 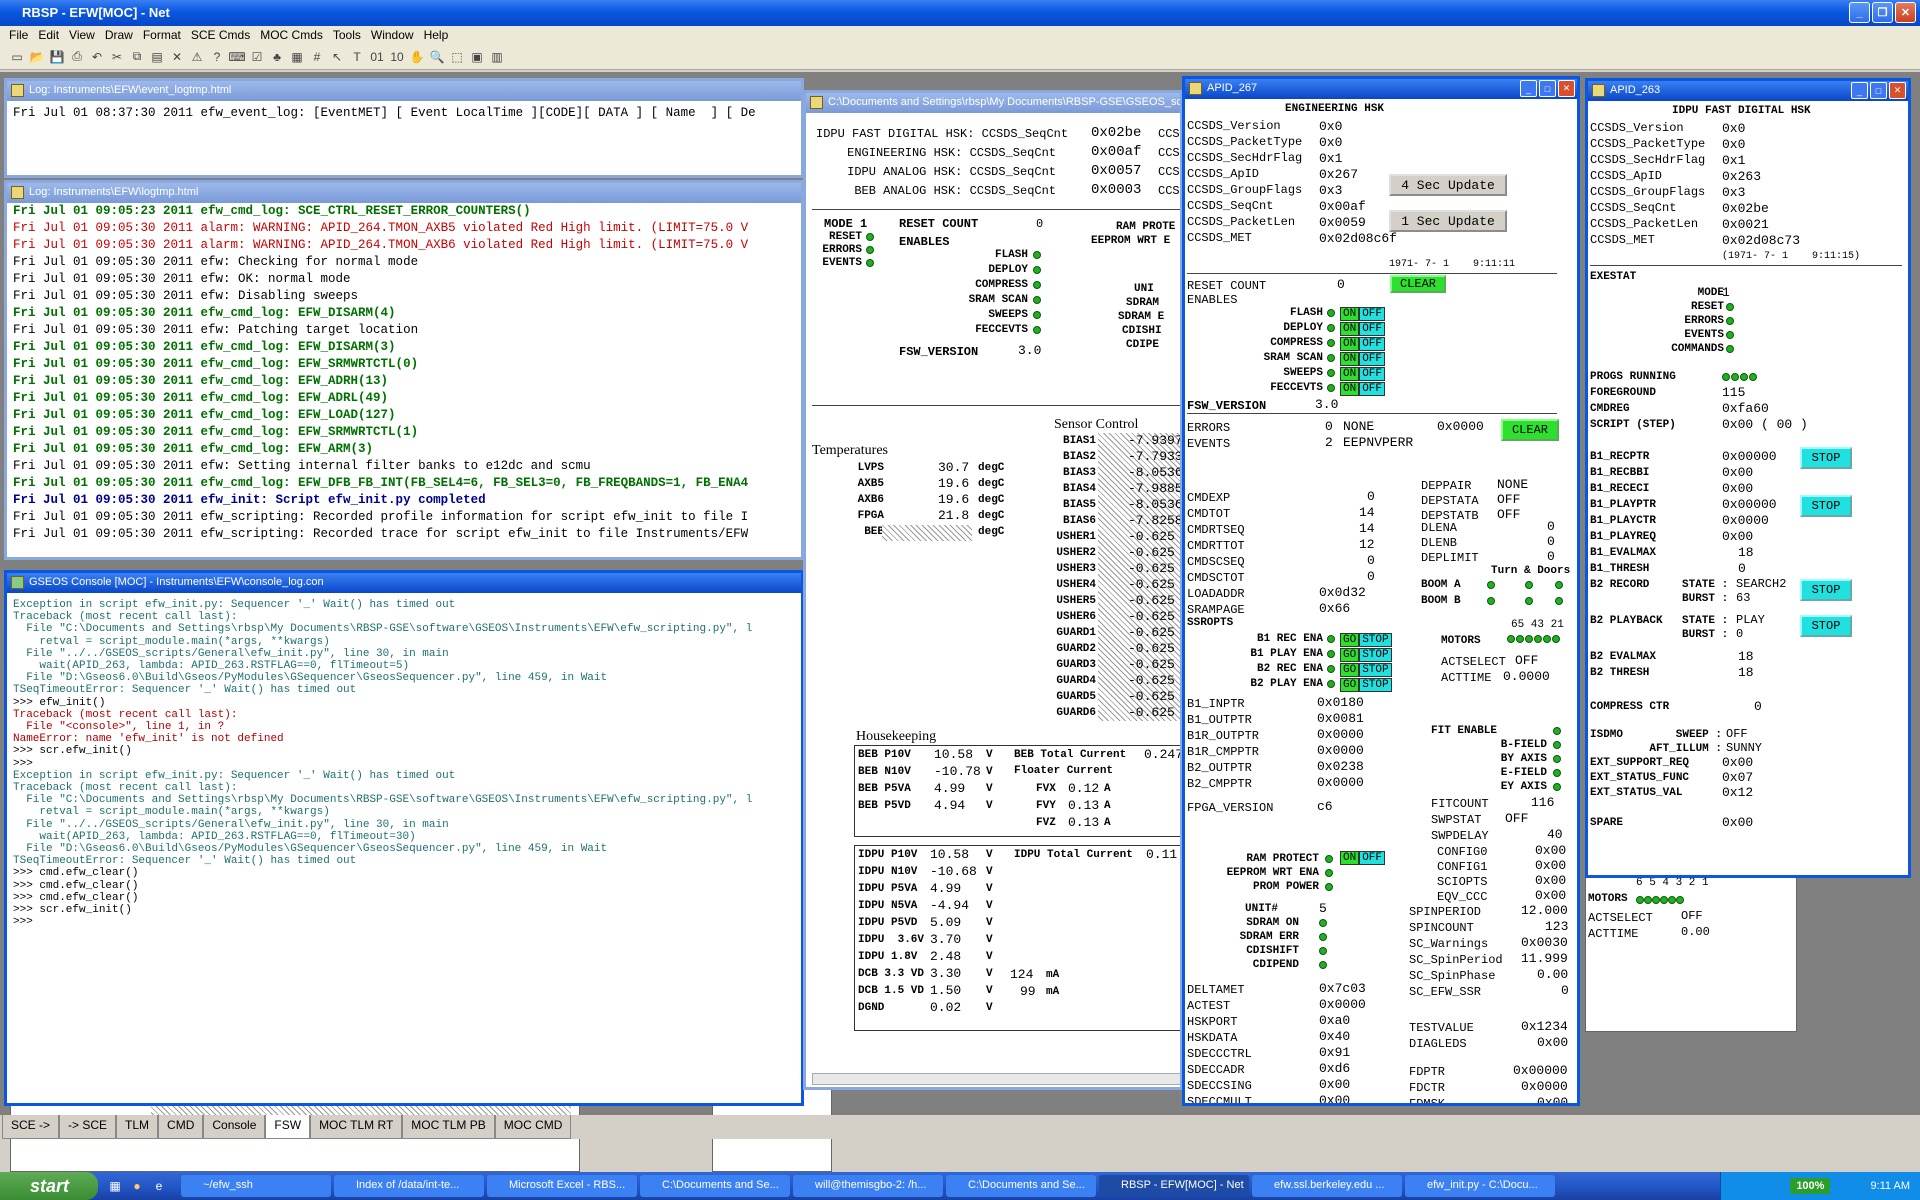 I want to click on restore-button: ❐, so click(x=1882, y=12).